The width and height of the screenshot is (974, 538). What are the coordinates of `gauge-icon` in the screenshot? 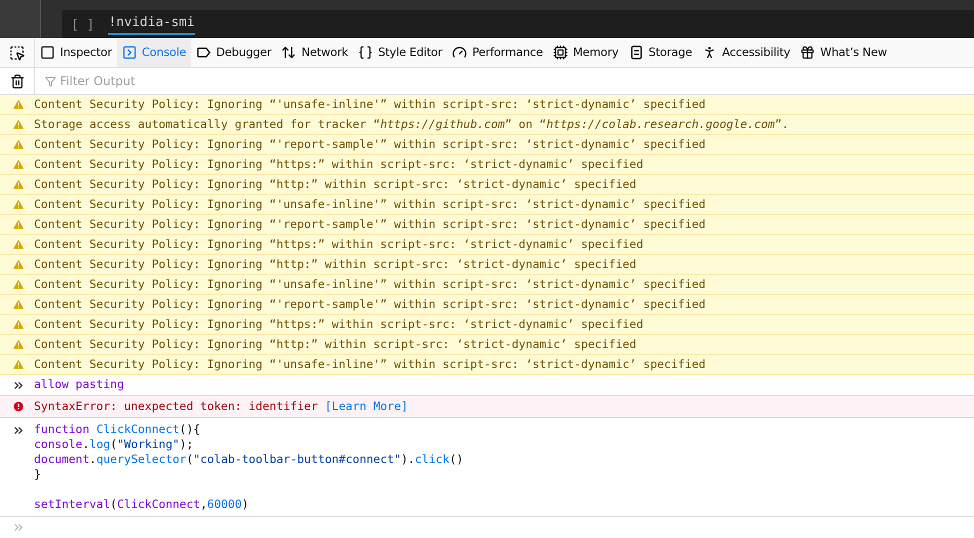 It's located at (460, 52).